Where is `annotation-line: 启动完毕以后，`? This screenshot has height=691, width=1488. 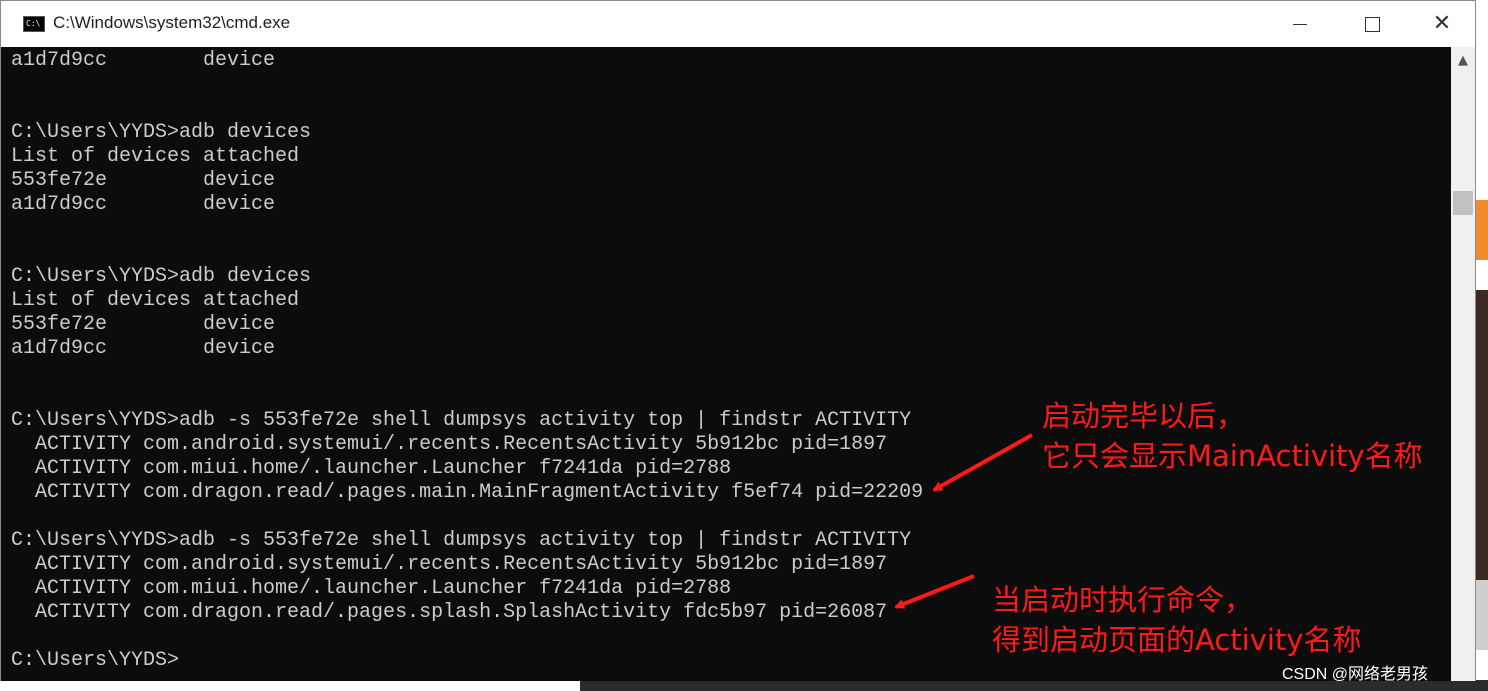 annotation-line: 启动完毕以后， is located at coordinates (1144, 416).